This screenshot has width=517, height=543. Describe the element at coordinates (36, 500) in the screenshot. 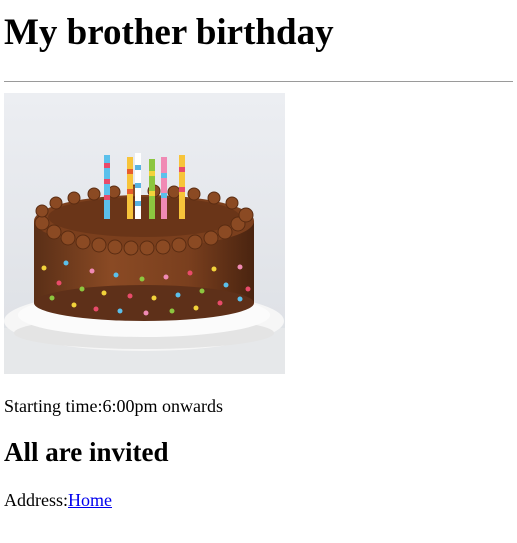

I see `address-label: Address:` at that location.